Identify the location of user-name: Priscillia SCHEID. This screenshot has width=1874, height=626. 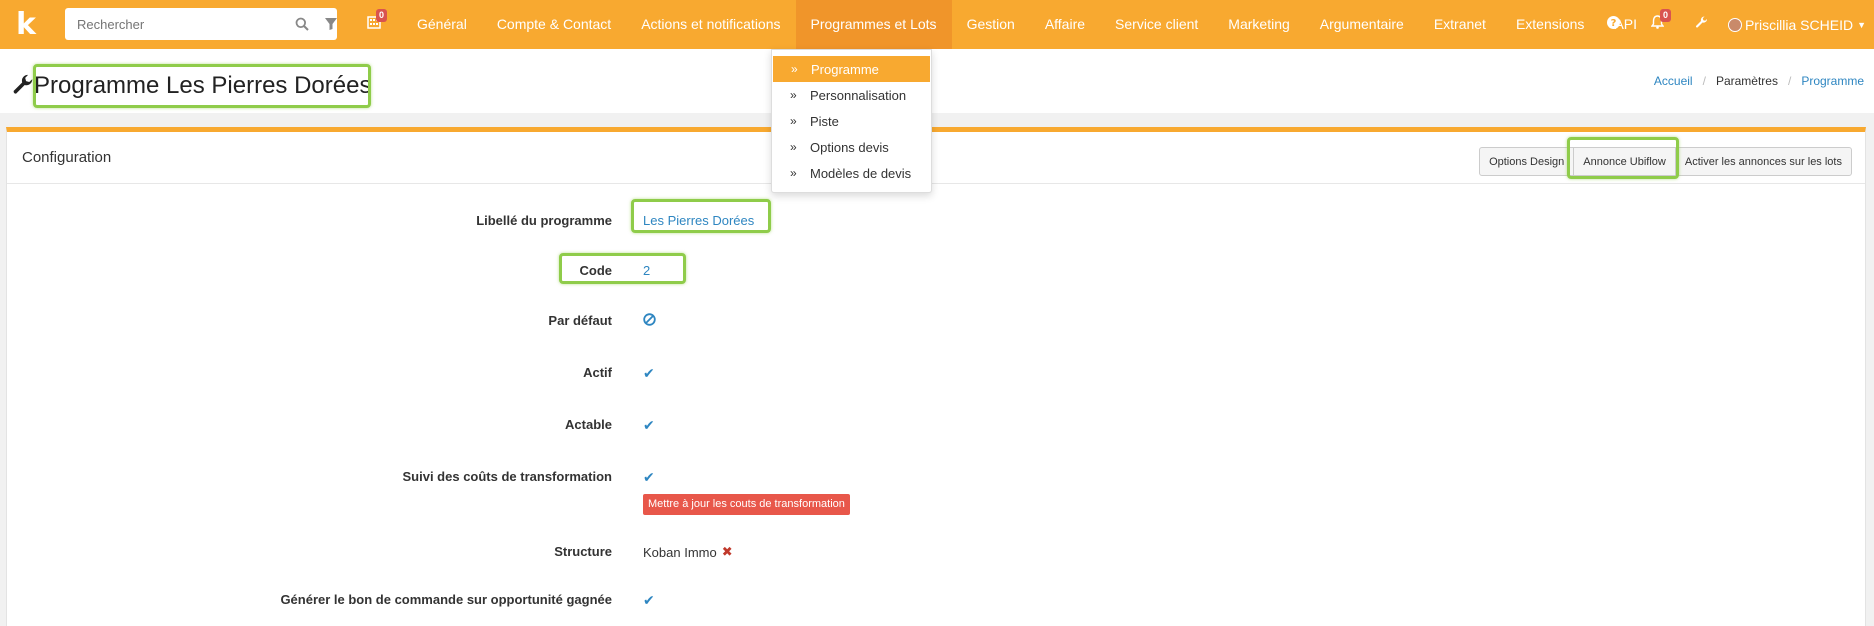
(1799, 24).